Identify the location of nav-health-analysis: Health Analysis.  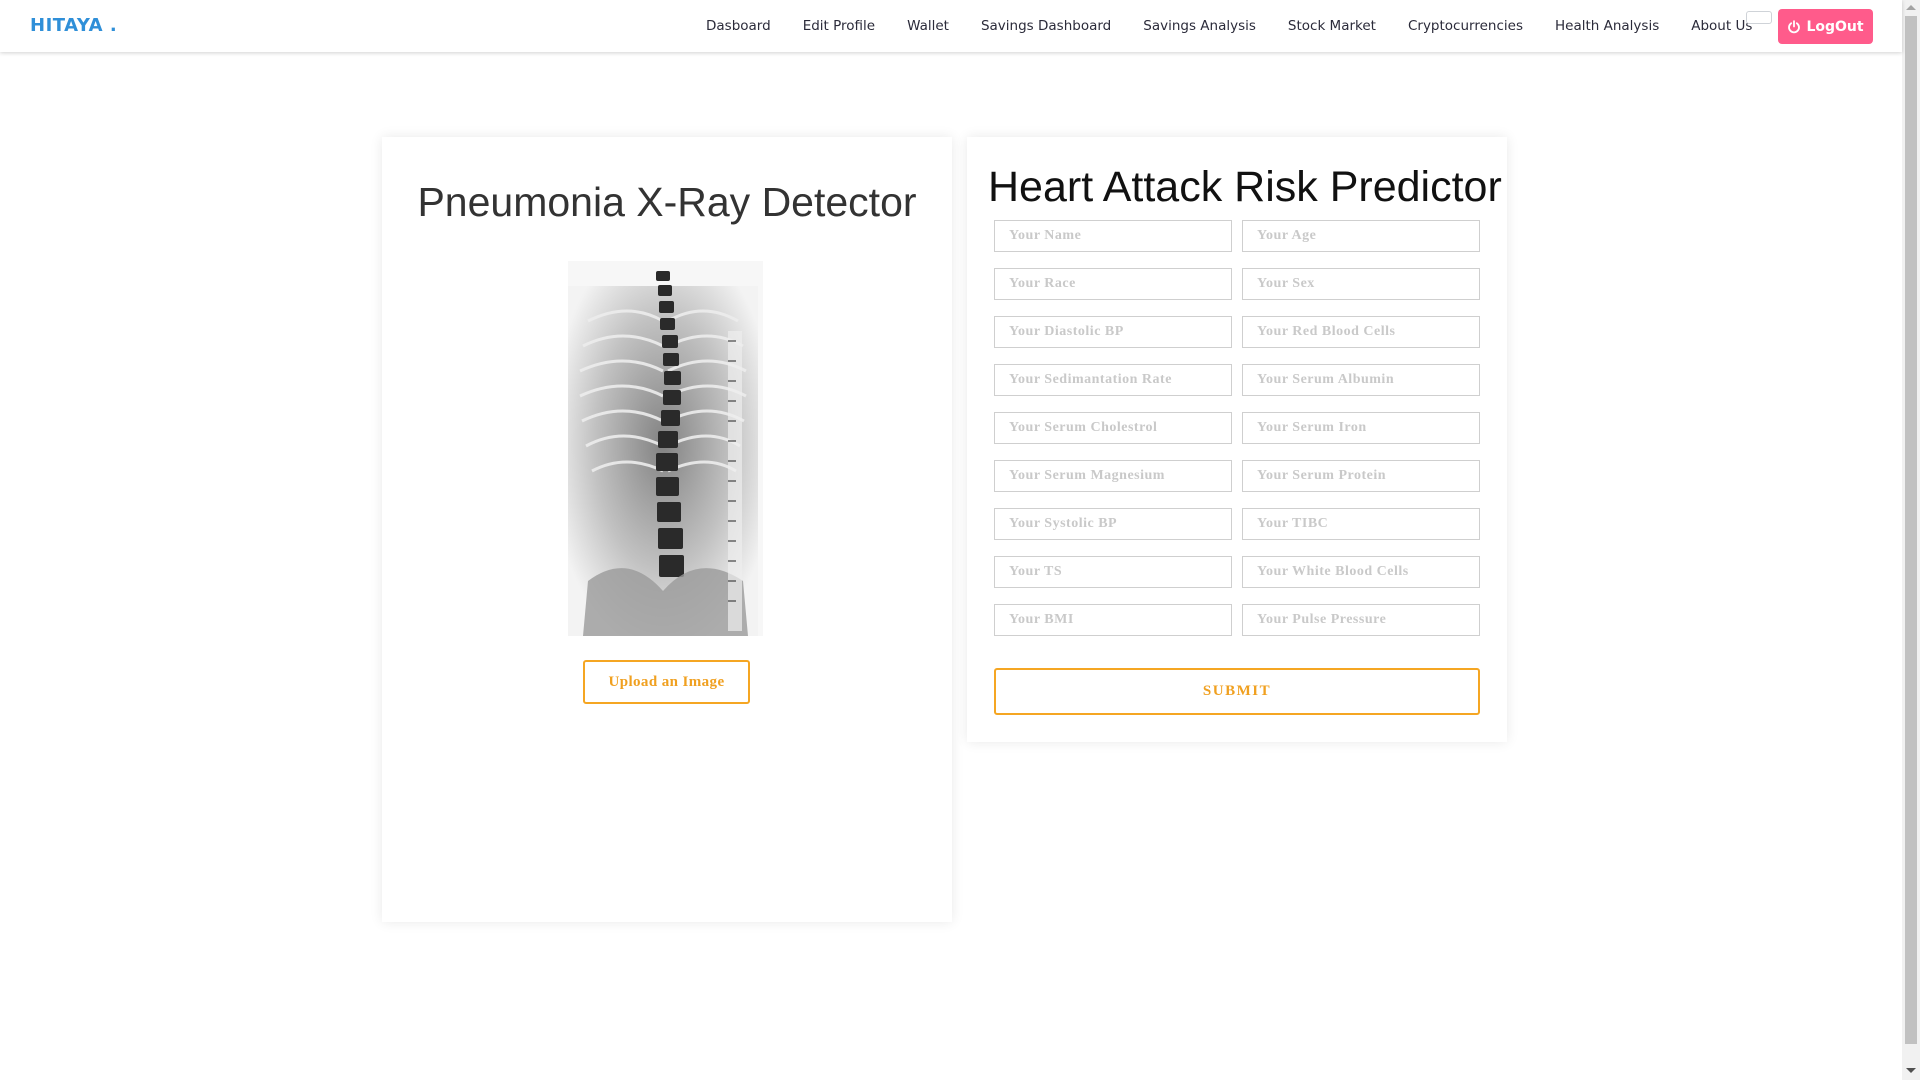
(1607, 26).